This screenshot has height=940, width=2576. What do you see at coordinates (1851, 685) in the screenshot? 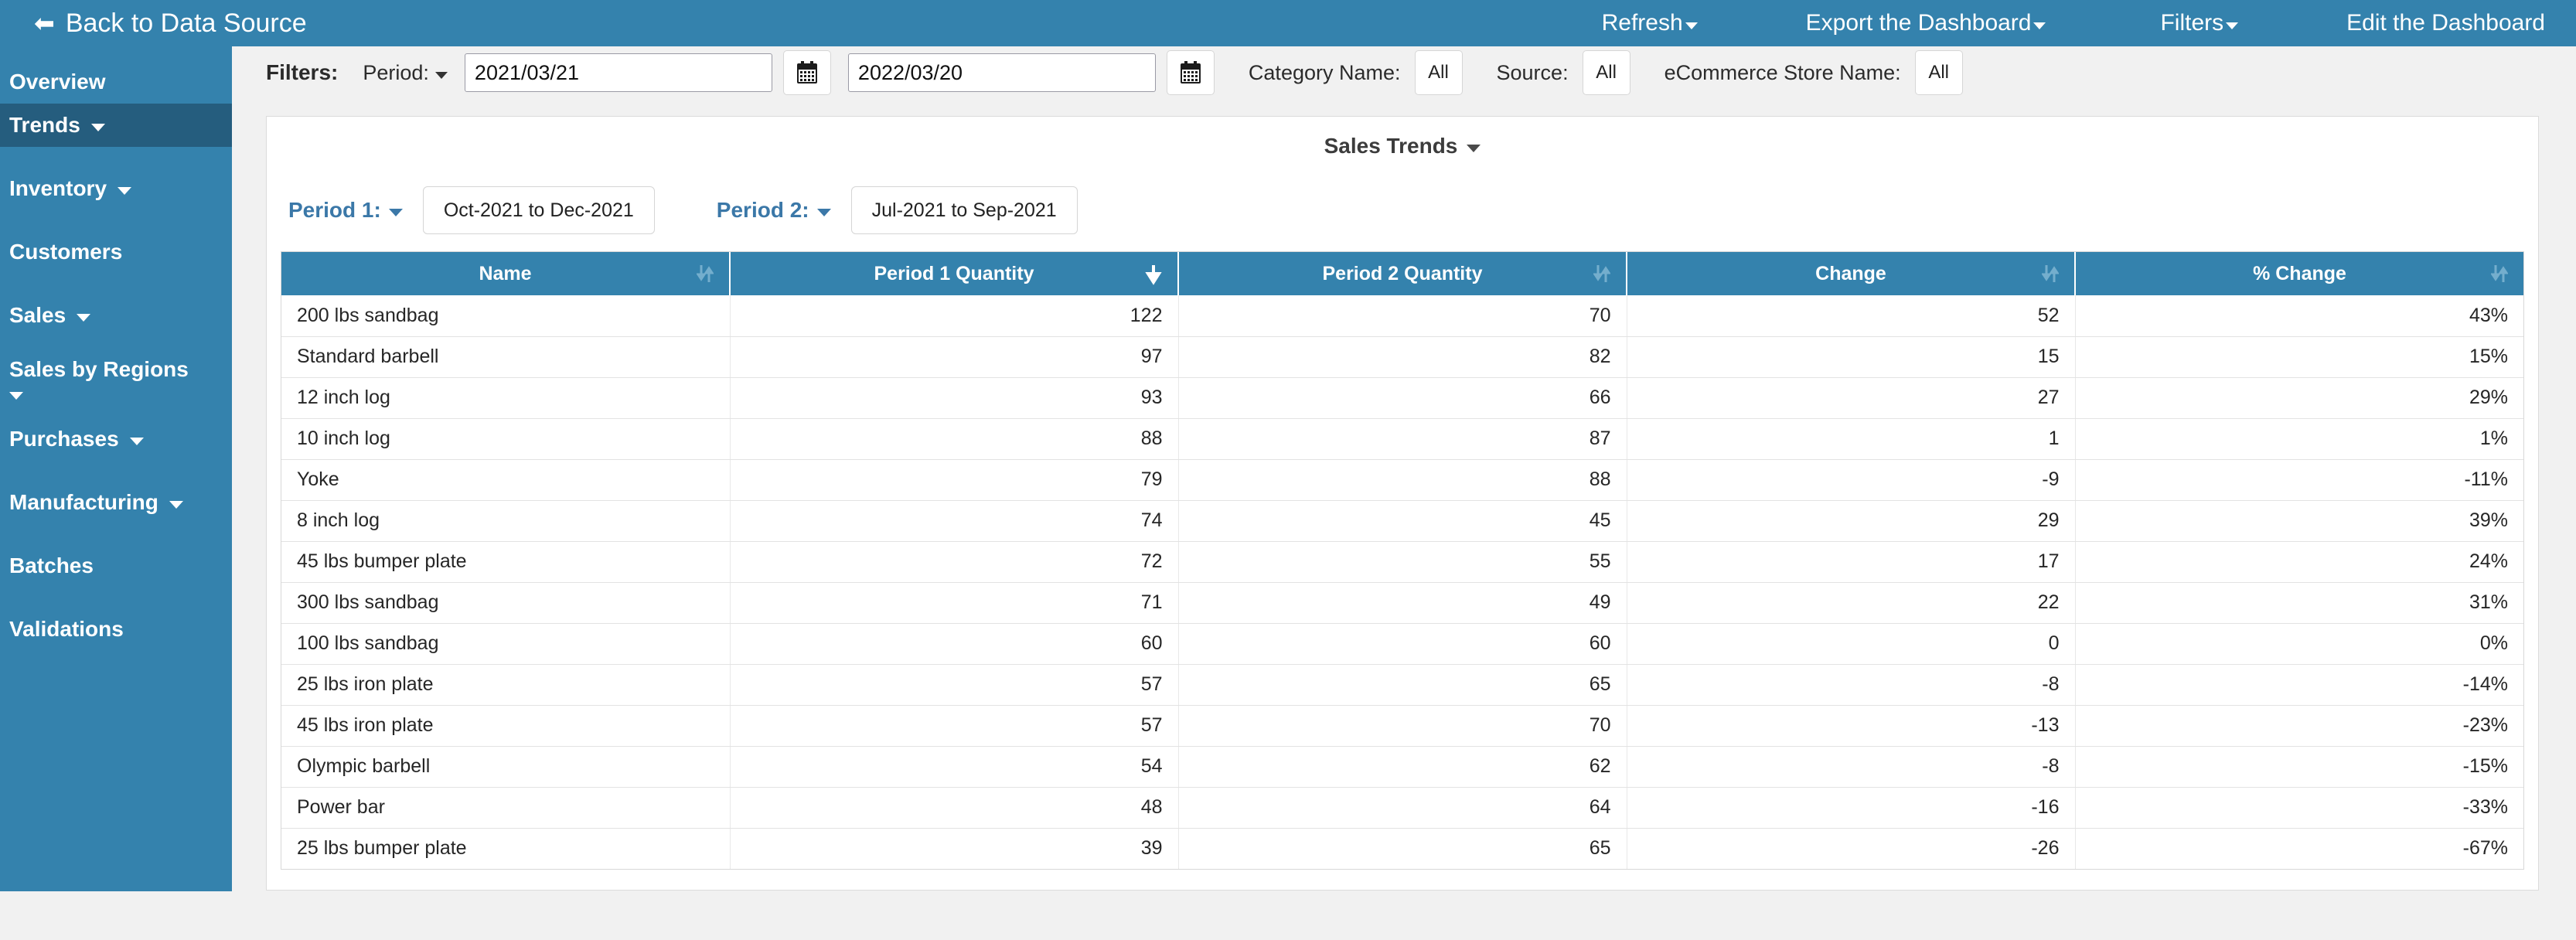
I see `table-cell-change: -8` at bounding box center [1851, 685].